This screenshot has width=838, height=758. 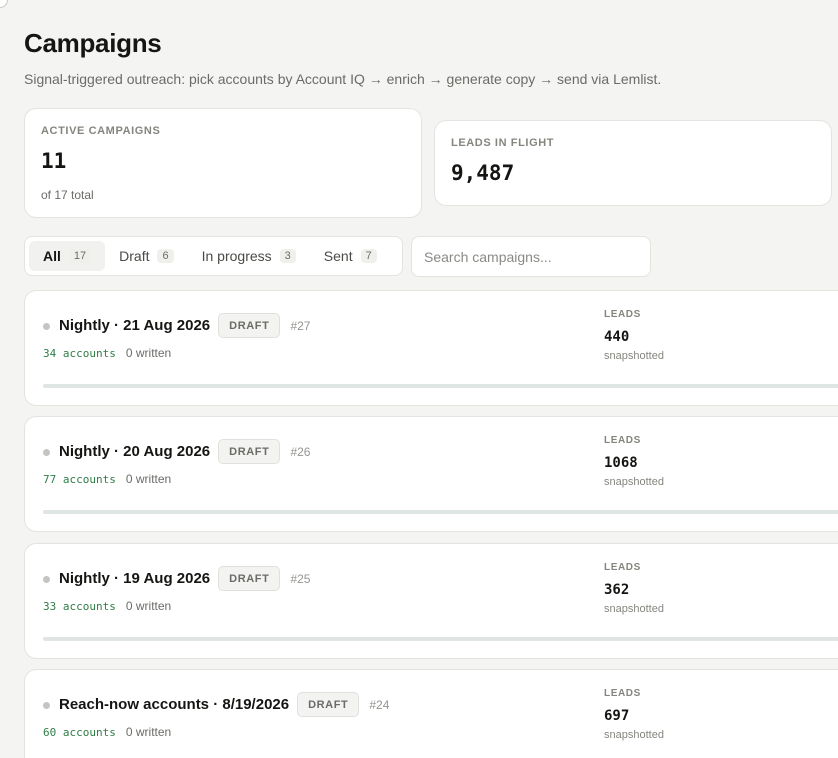 I want to click on active-campaigns-value: 11, so click(x=54, y=161).